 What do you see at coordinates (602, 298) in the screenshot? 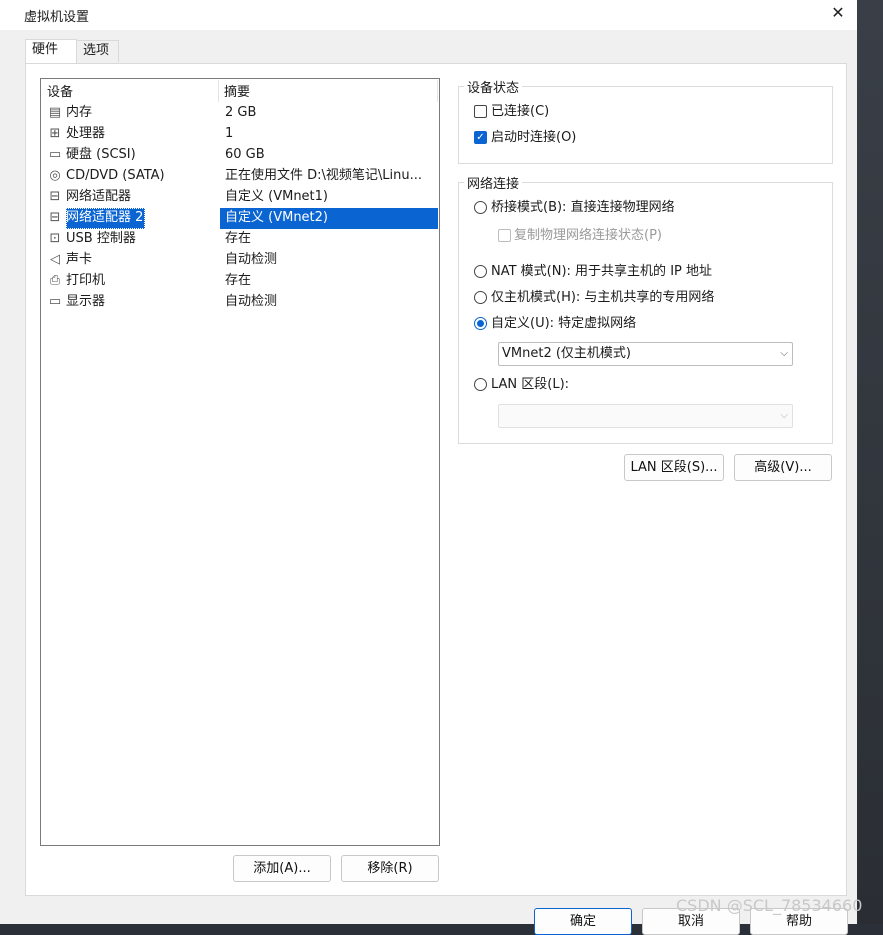
I see `host-only-label: 仅主机模式(H): 与主机共享的专用网络` at bounding box center [602, 298].